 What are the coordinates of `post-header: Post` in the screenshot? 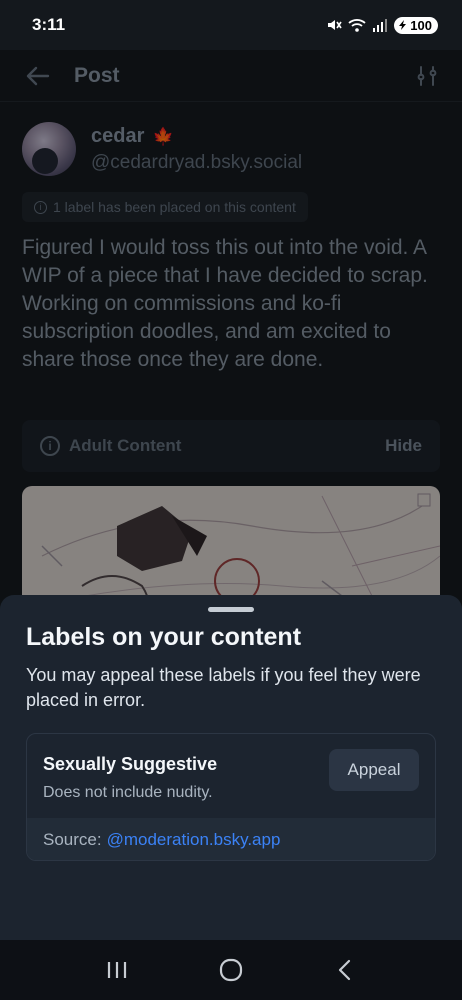 It's located at (231, 76).